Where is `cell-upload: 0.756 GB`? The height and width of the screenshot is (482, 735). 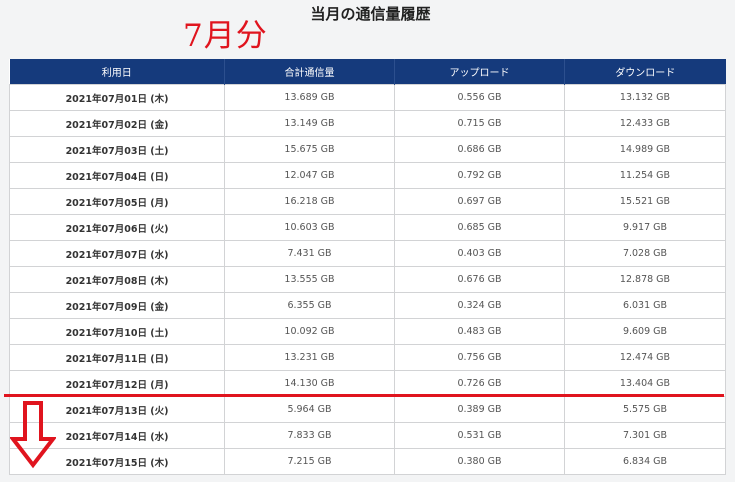
cell-upload: 0.756 GB is located at coordinates (479, 357).